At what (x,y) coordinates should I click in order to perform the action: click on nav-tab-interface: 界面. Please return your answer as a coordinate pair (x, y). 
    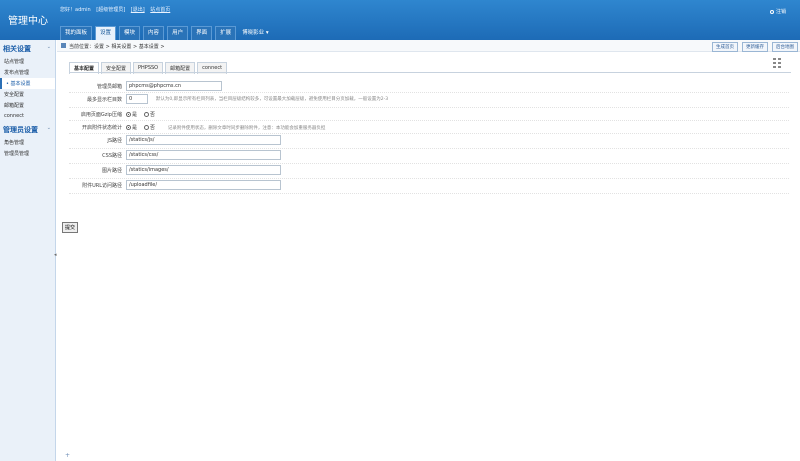
    Looking at the image, I should click on (202, 33).